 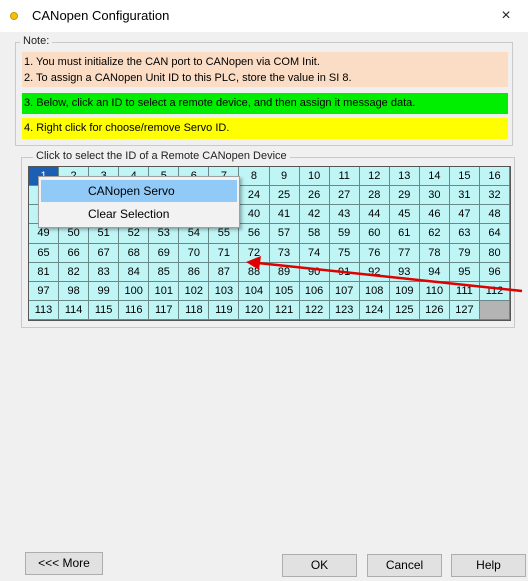 What do you see at coordinates (254, 310) in the screenshot?
I see `device-id-cell: 120` at bounding box center [254, 310].